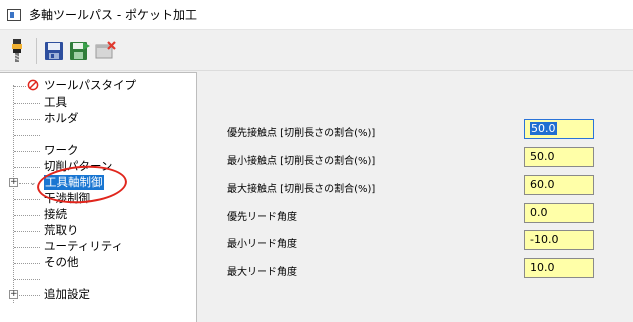  I want to click on preferred-contact-input: 50.0, so click(559, 129).